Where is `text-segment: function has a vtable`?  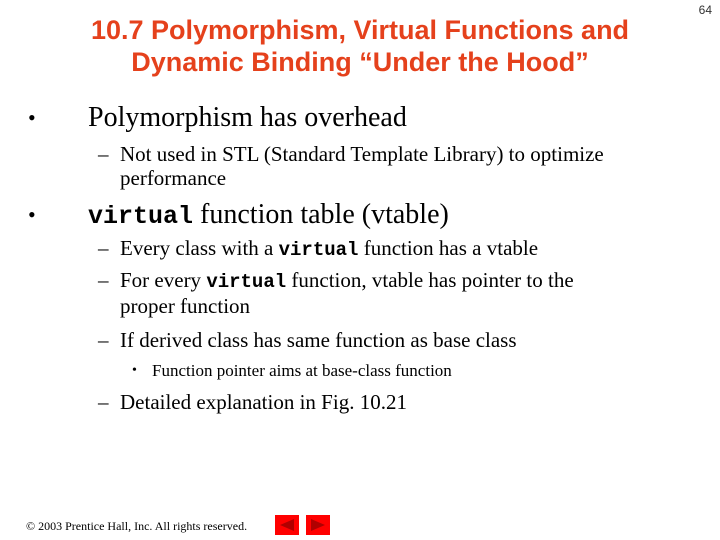 text-segment: function has a vtable is located at coordinates (448, 248).